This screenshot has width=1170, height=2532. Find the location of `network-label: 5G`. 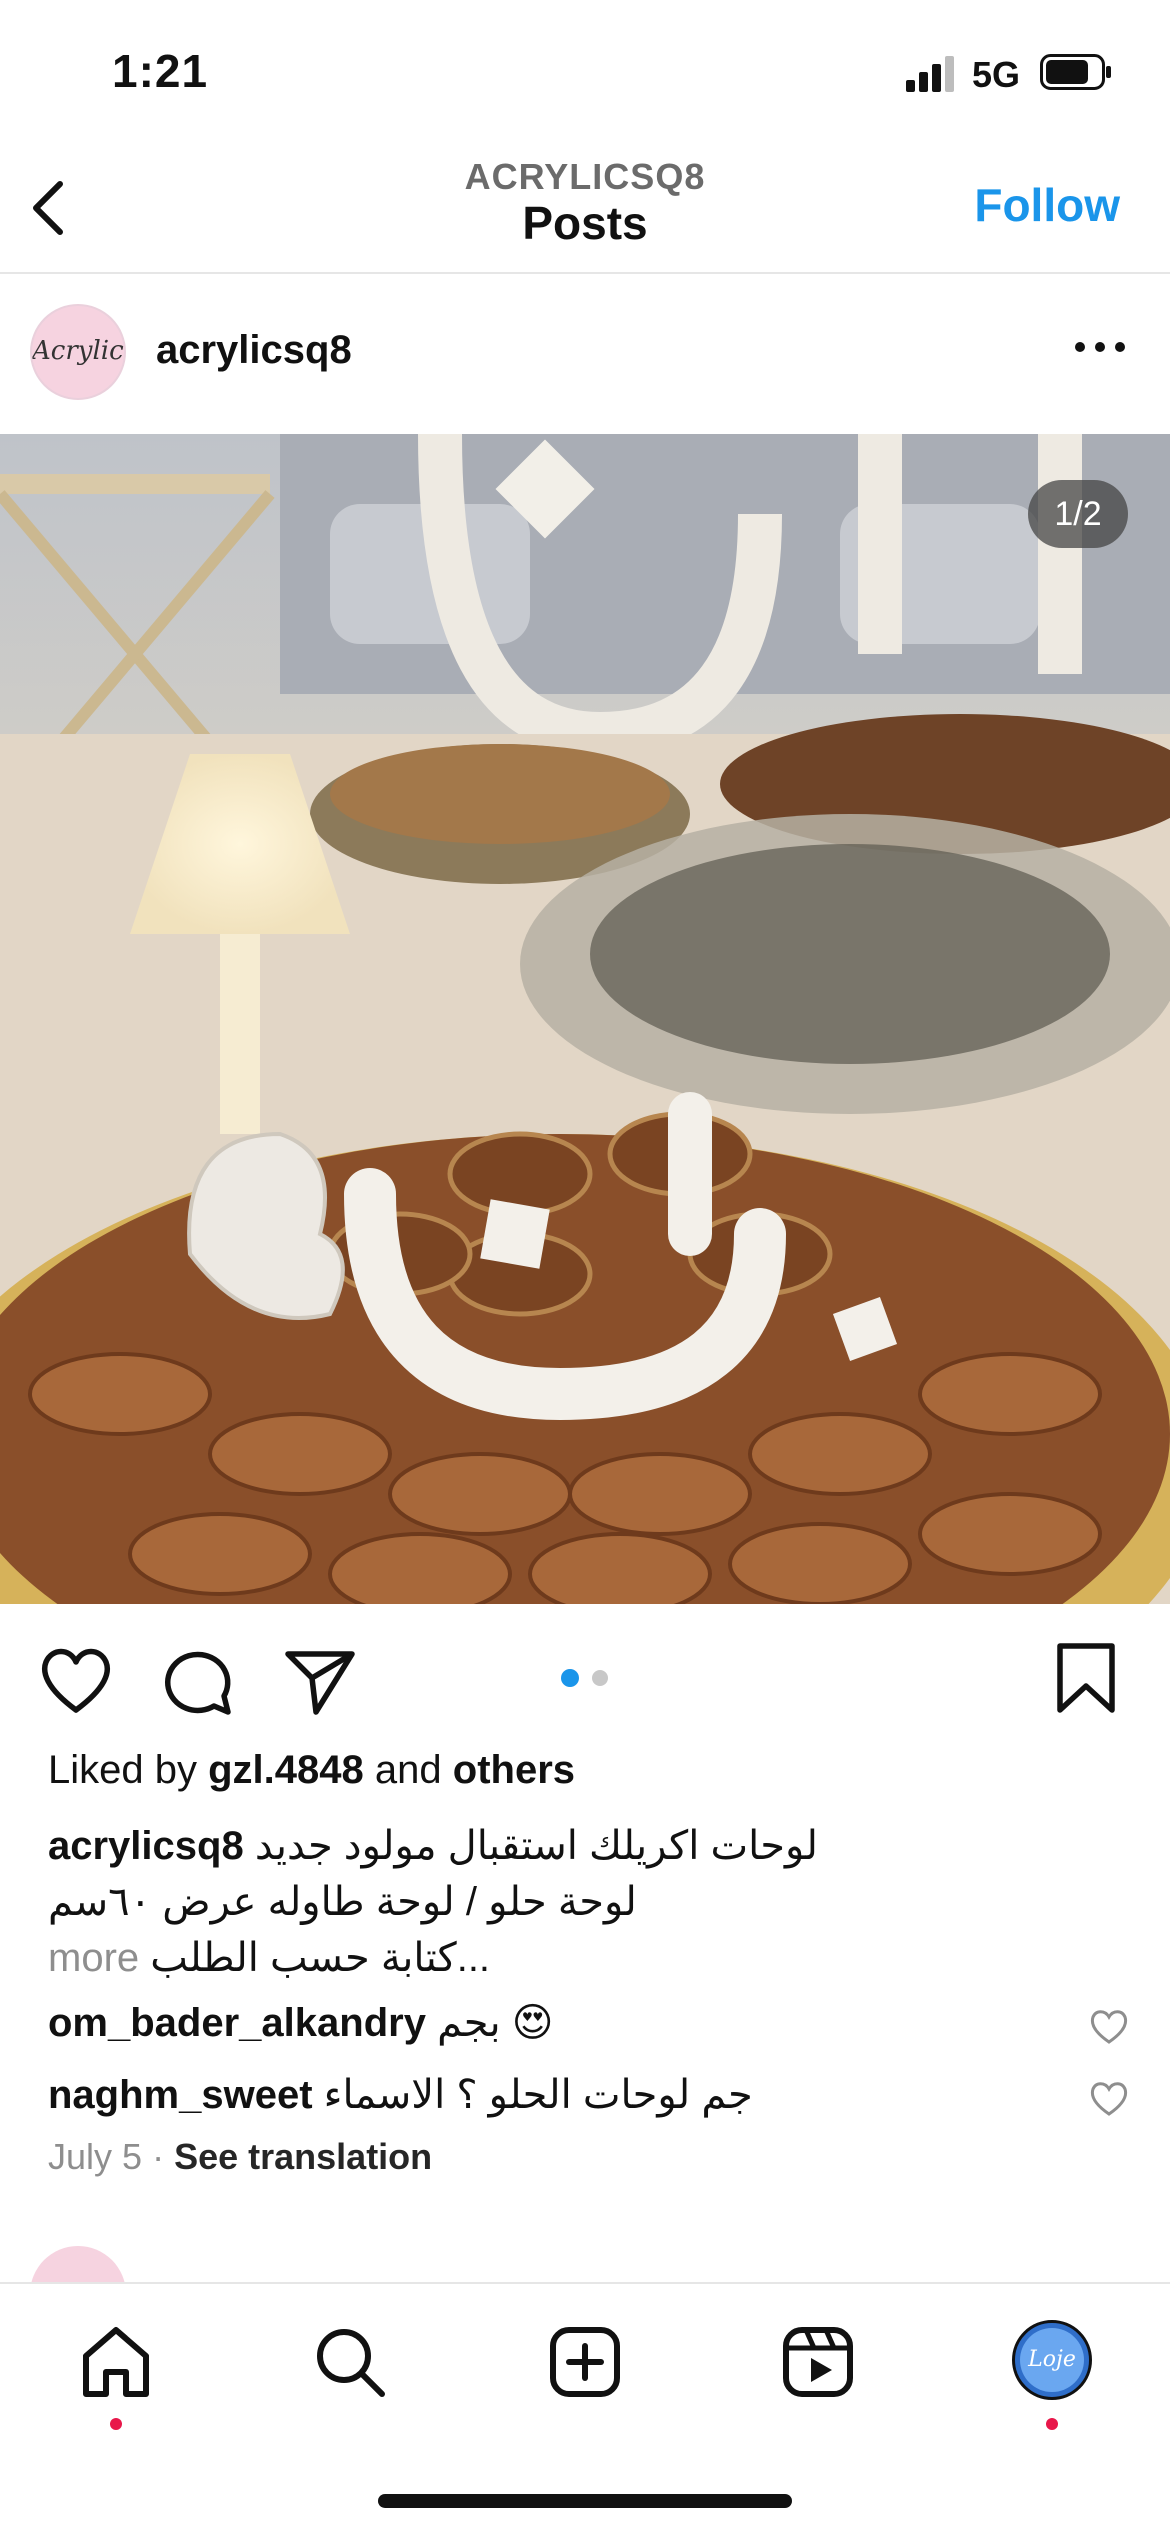

network-label: 5G is located at coordinates (996, 74).